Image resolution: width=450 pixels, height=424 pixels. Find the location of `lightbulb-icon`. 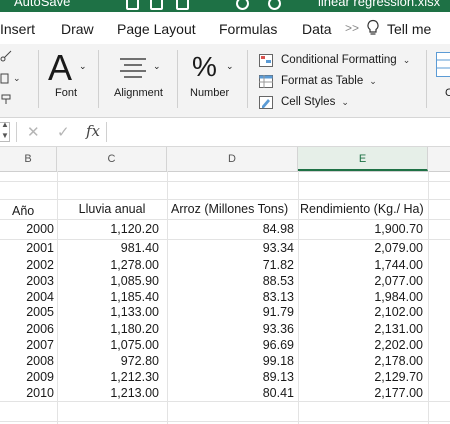

lightbulb-icon is located at coordinates (373, 28).